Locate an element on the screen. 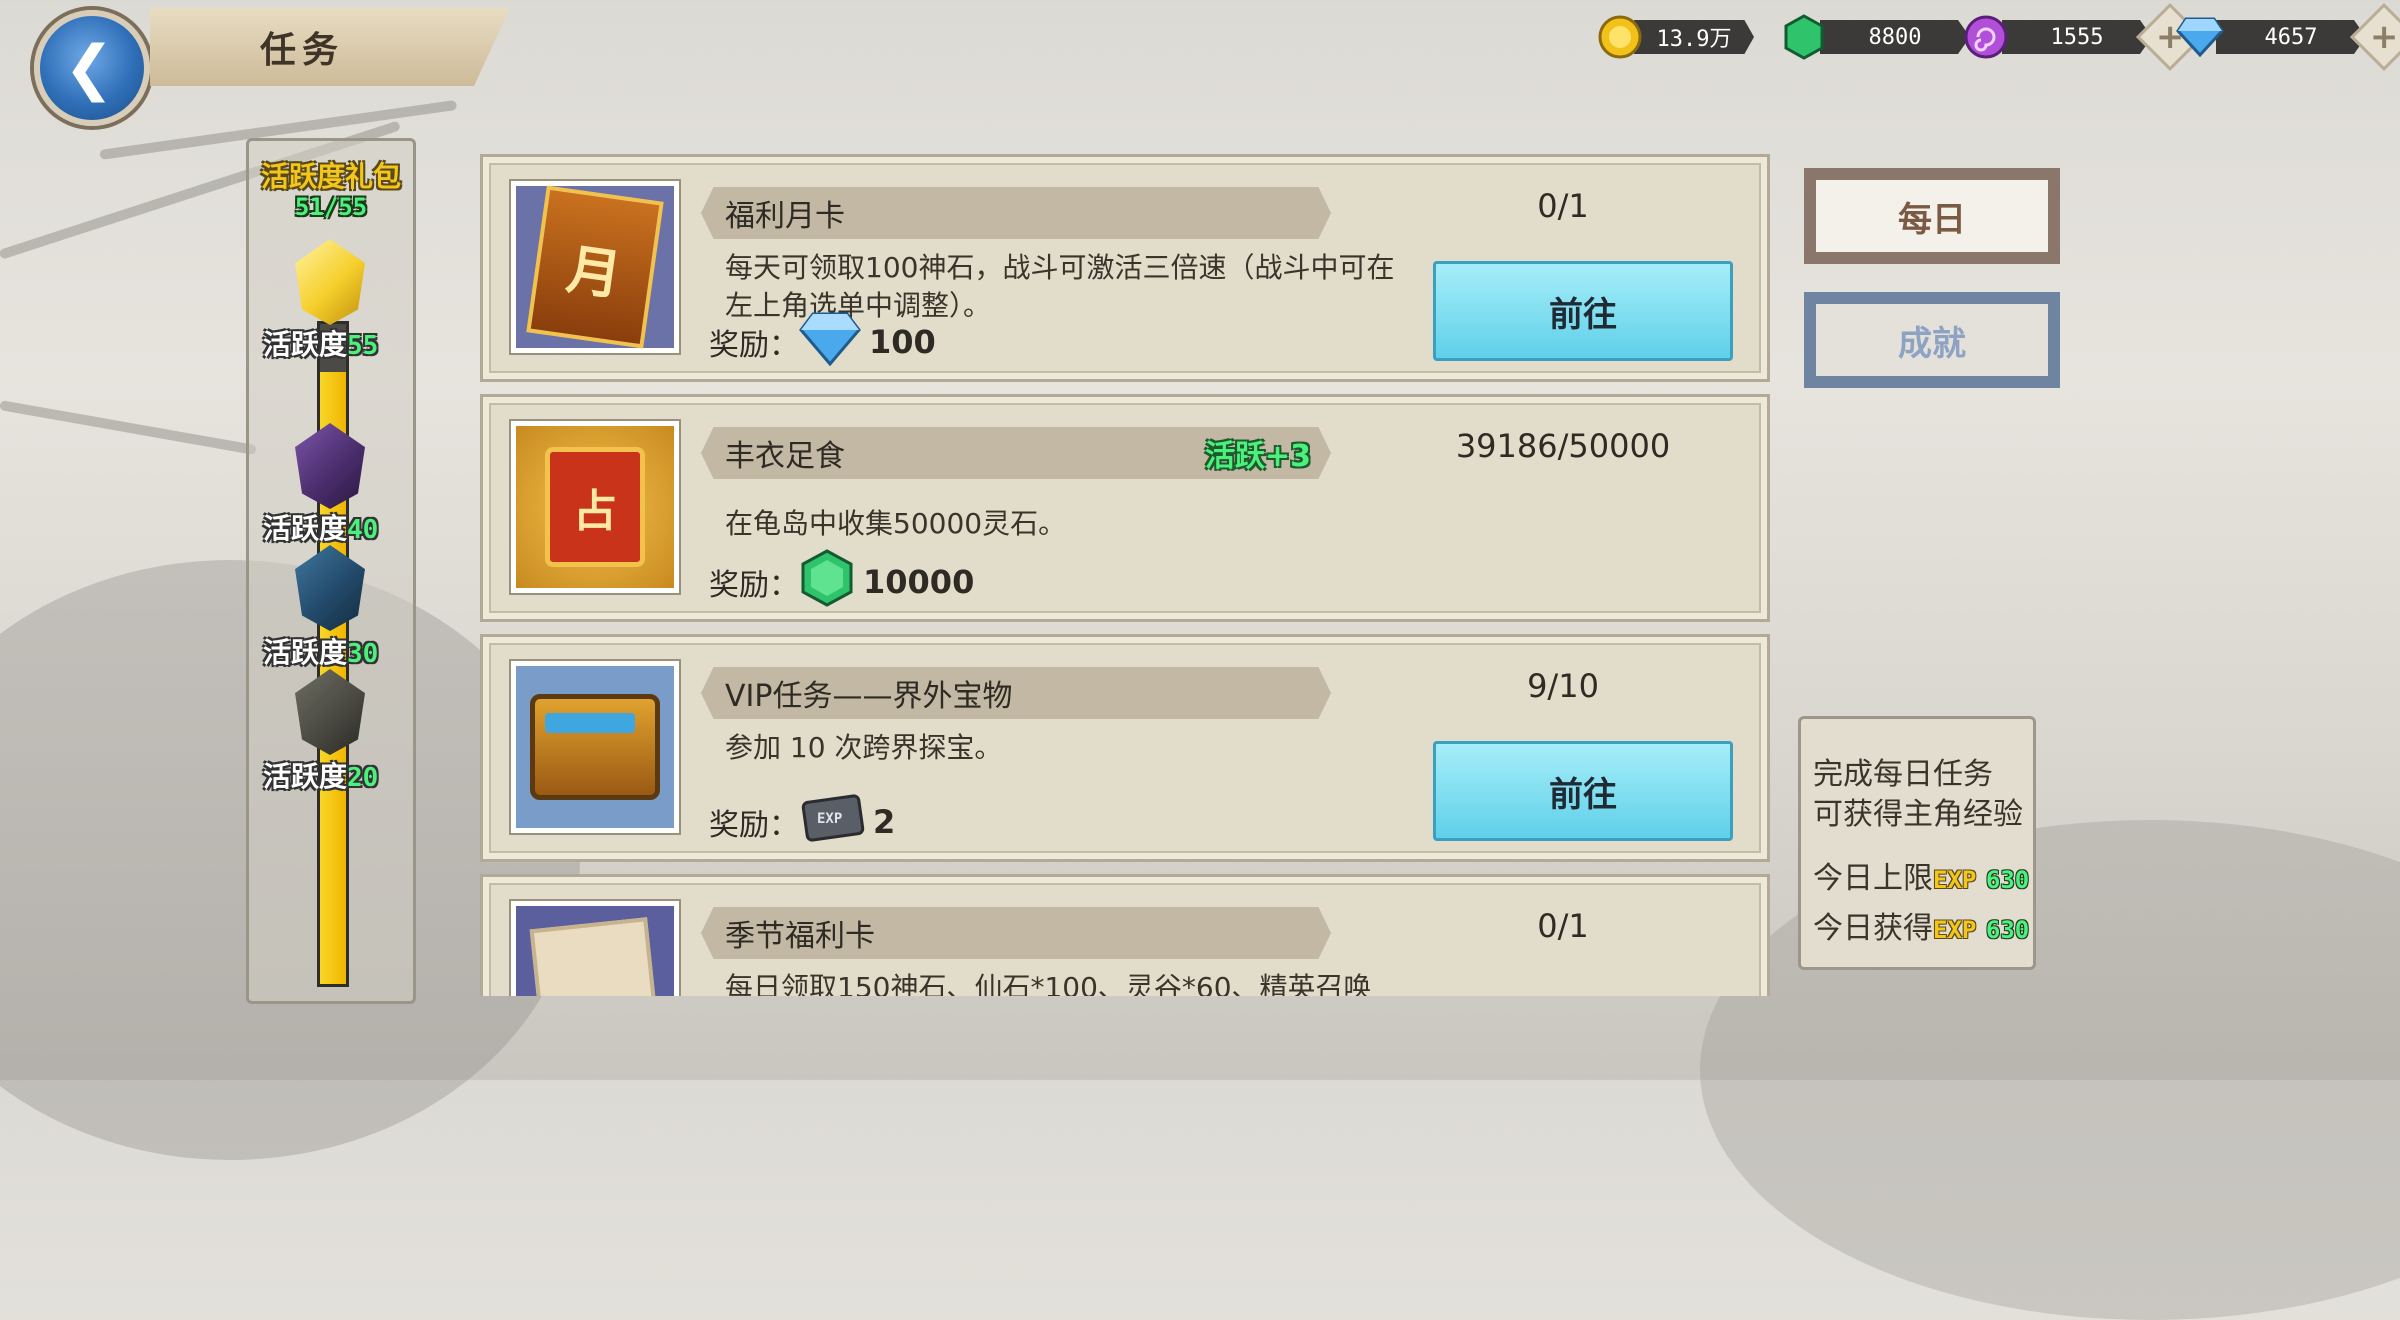 The image size is (2400, 1320). task-progress: 39186/50000 is located at coordinates (1563, 446).